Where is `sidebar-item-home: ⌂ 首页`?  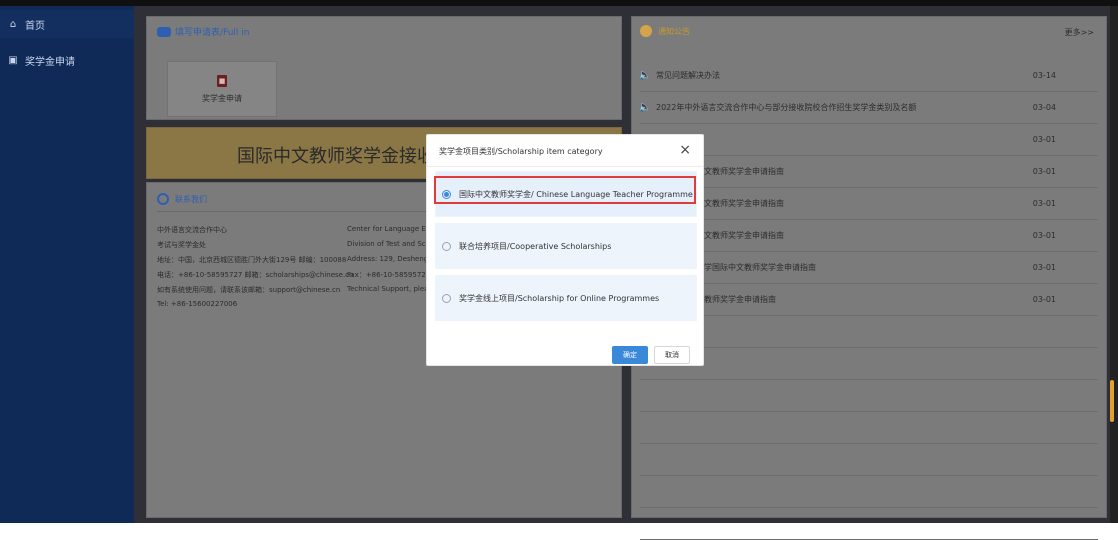 sidebar-item-home: ⌂ 首页 is located at coordinates (67, 24).